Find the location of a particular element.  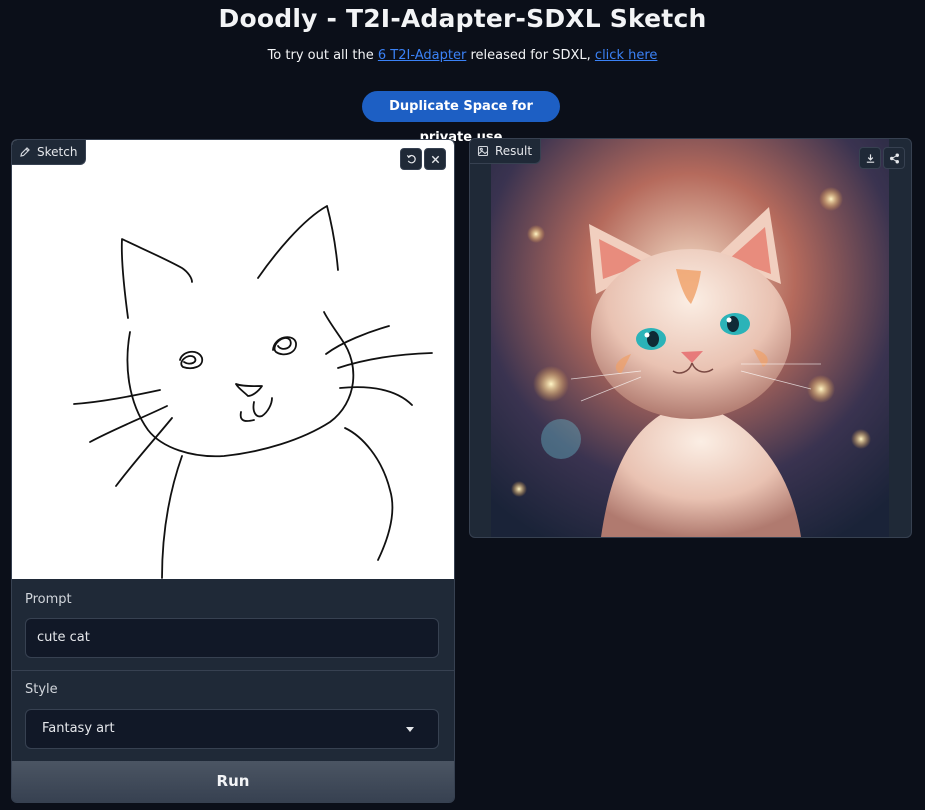

style-select-value: Fantasy art is located at coordinates (78, 728).